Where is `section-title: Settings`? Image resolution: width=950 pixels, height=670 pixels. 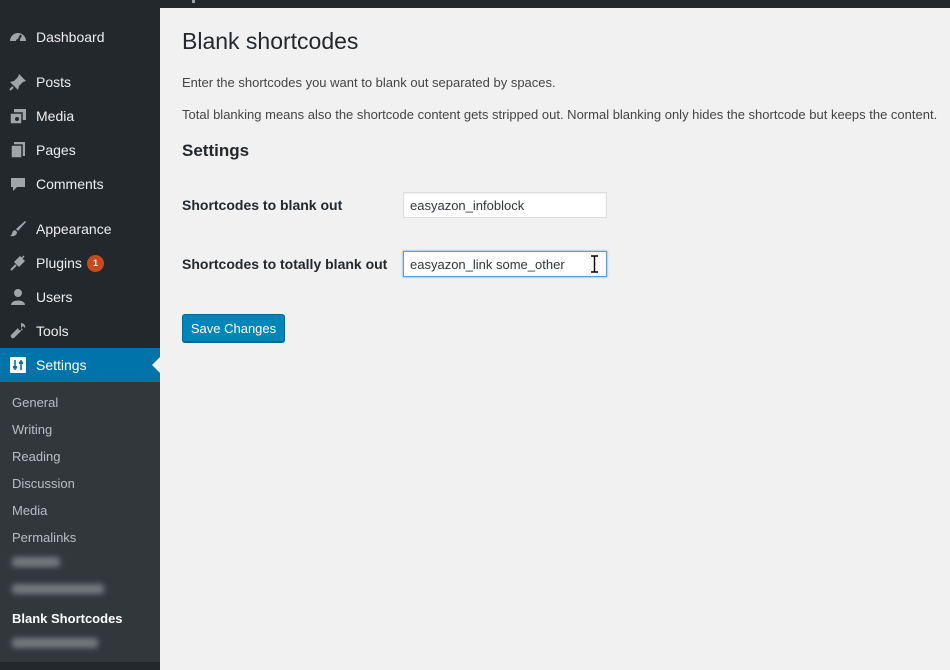
section-title: Settings is located at coordinates (216, 150).